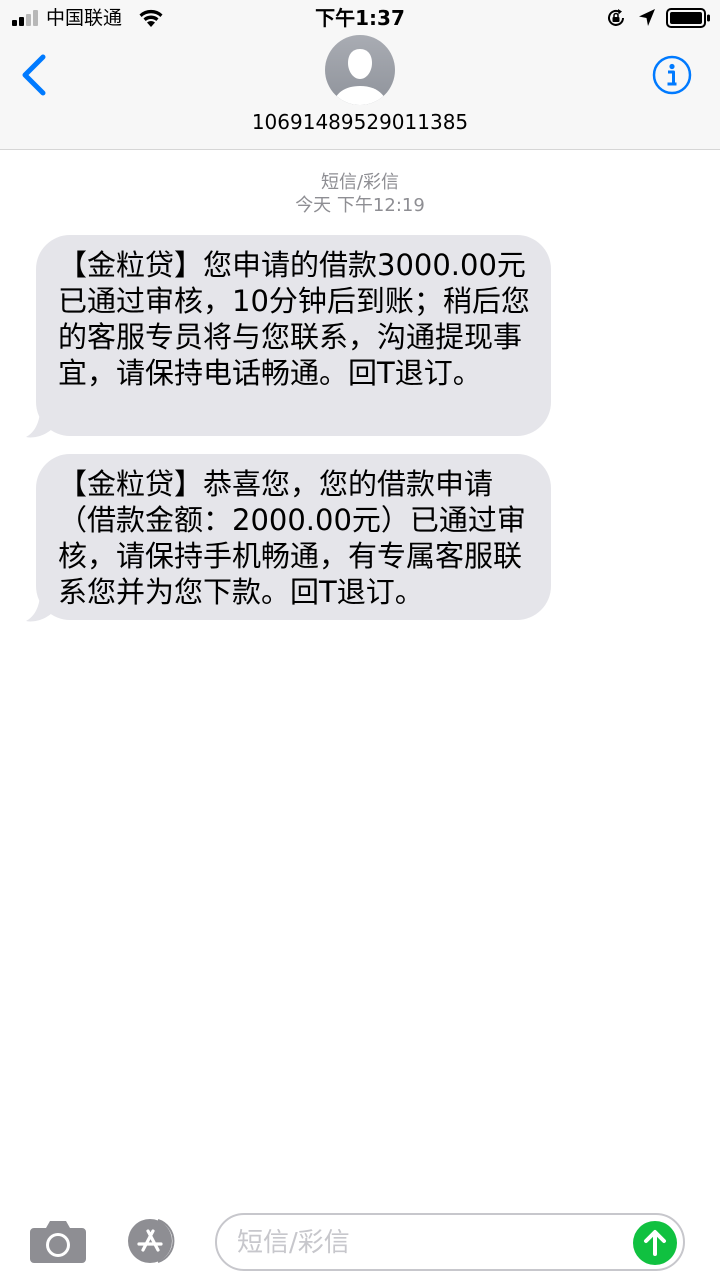 Image resolution: width=720 pixels, height=1280 pixels. I want to click on arrow-up-icon, so click(655, 1243).